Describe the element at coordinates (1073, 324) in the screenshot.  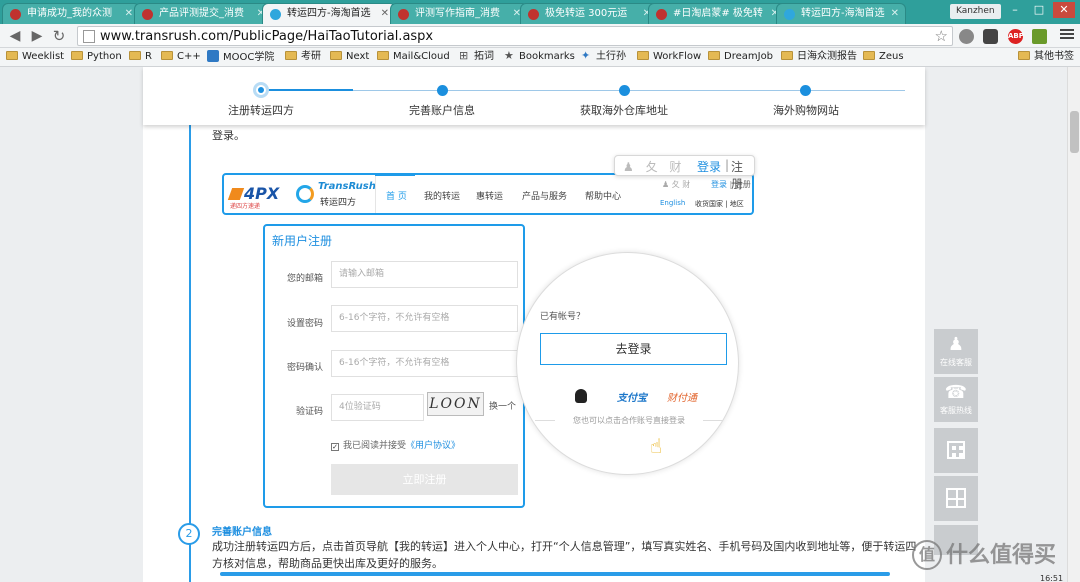
I see `page-scrollbar` at that location.